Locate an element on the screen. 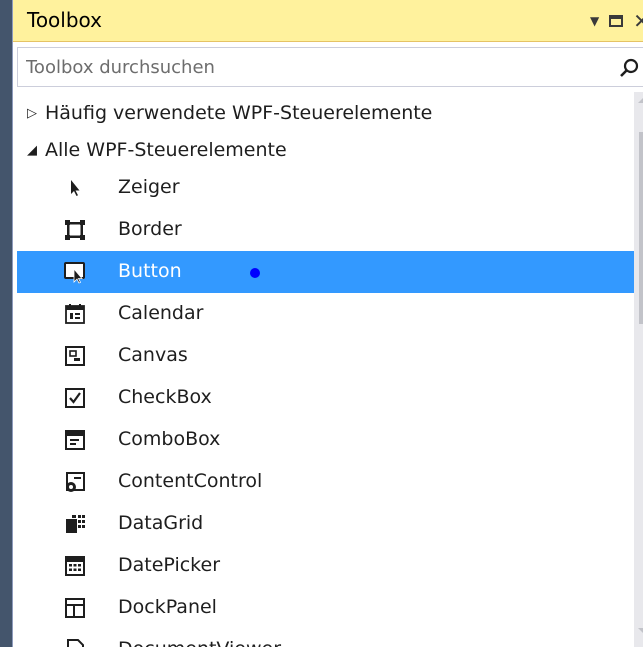  item-label: DocumentViewer is located at coordinates (199, 642).